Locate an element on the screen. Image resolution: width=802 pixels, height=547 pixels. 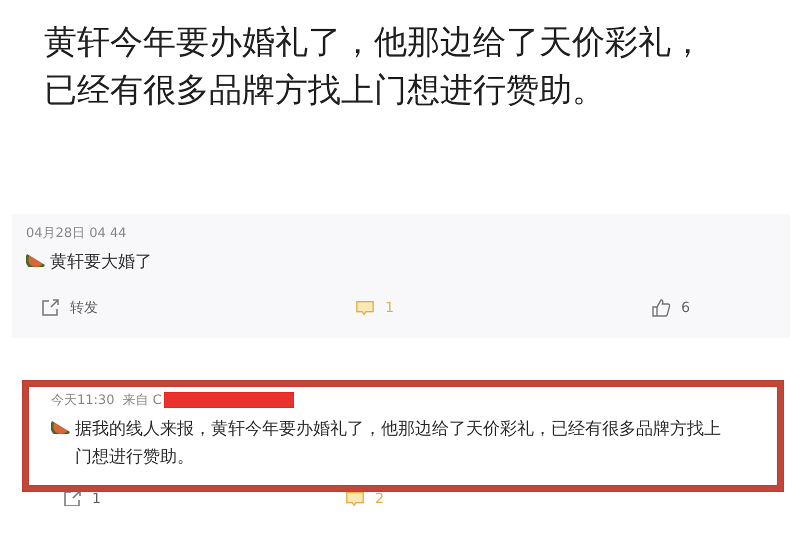
post-text: 黄轩要大婚了 is located at coordinates (101, 262).